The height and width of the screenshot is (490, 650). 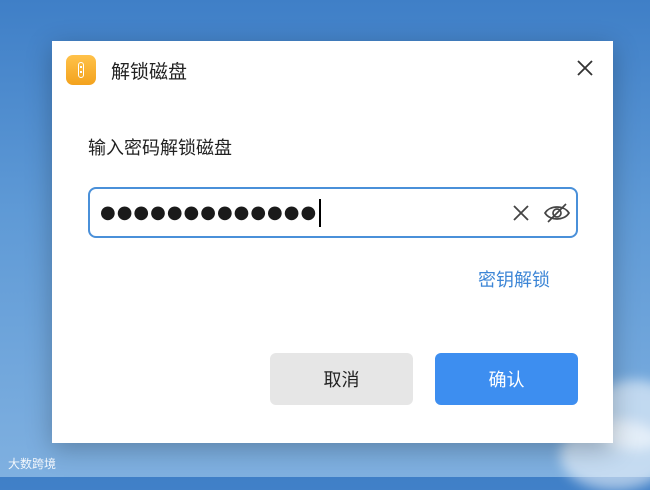 What do you see at coordinates (514, 279) in the screenshot?
I see `key-unlock-link: 密钥解锁` at bounding box center [514, 279].